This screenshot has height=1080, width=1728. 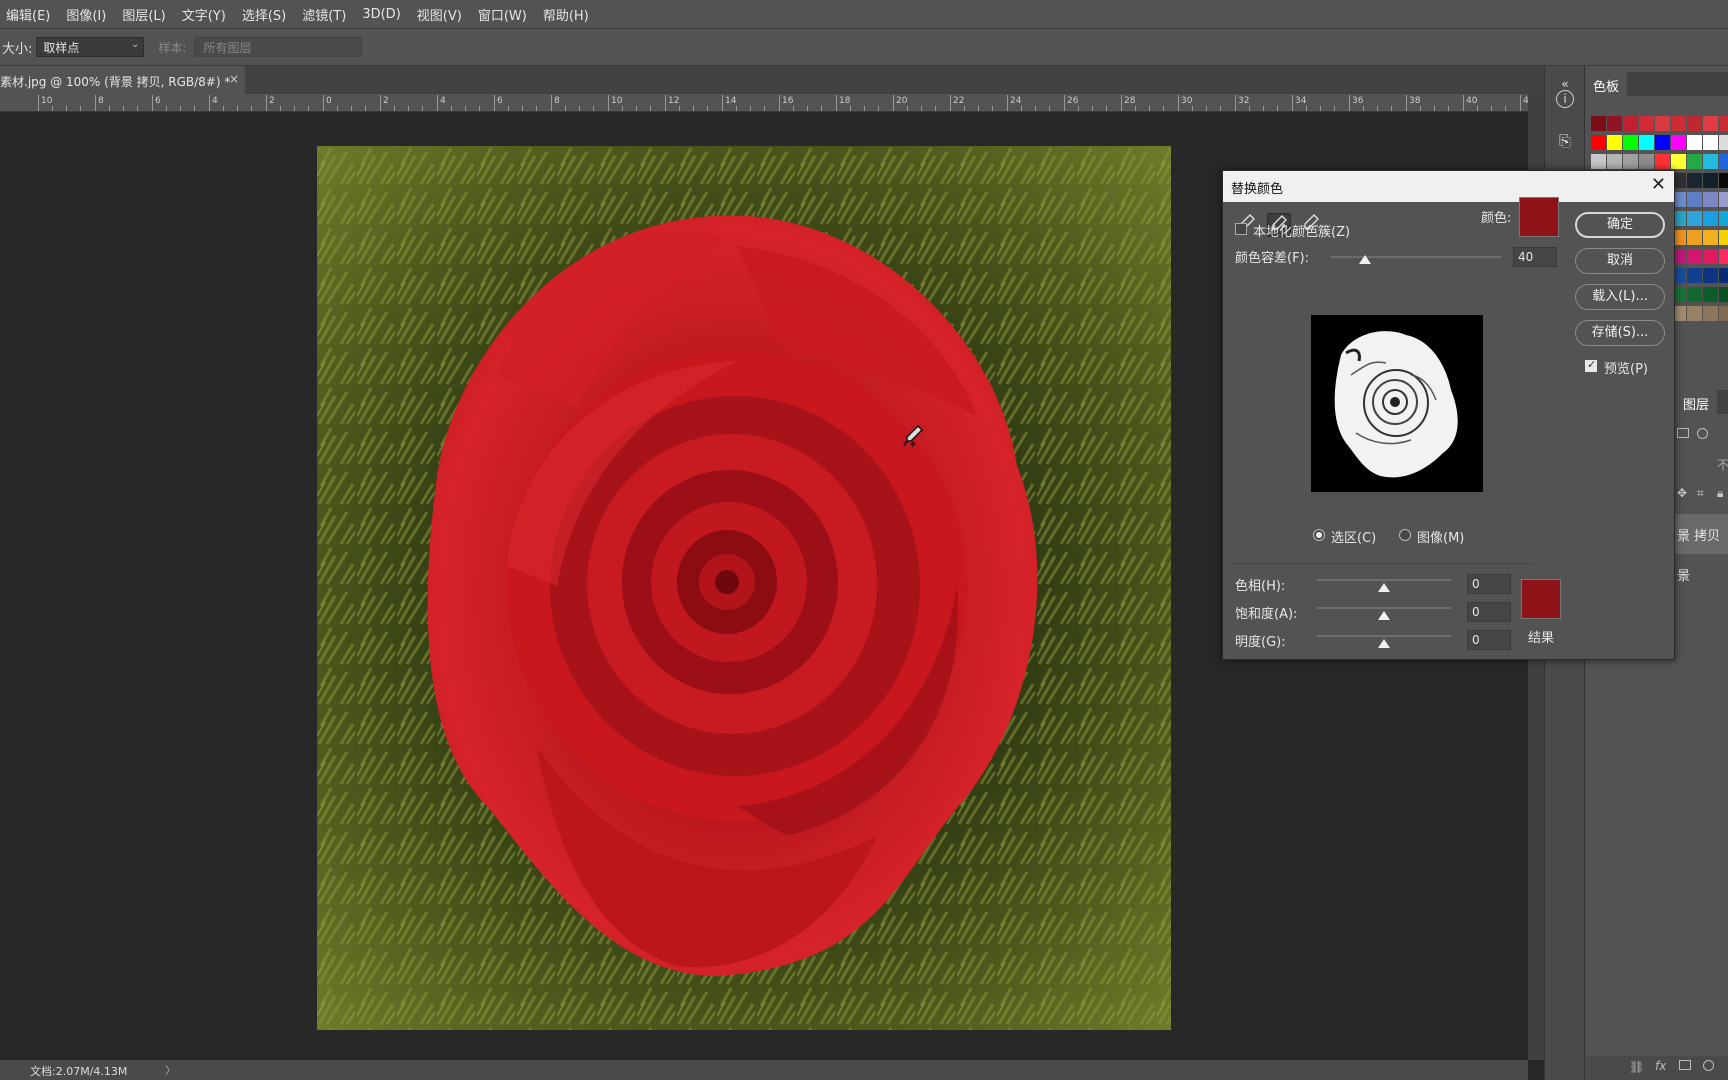 What do you see at coordinates (502, 14) in the screenshot?
I see `menu-window: 窗口(W)` at bounding box center [502, 14].